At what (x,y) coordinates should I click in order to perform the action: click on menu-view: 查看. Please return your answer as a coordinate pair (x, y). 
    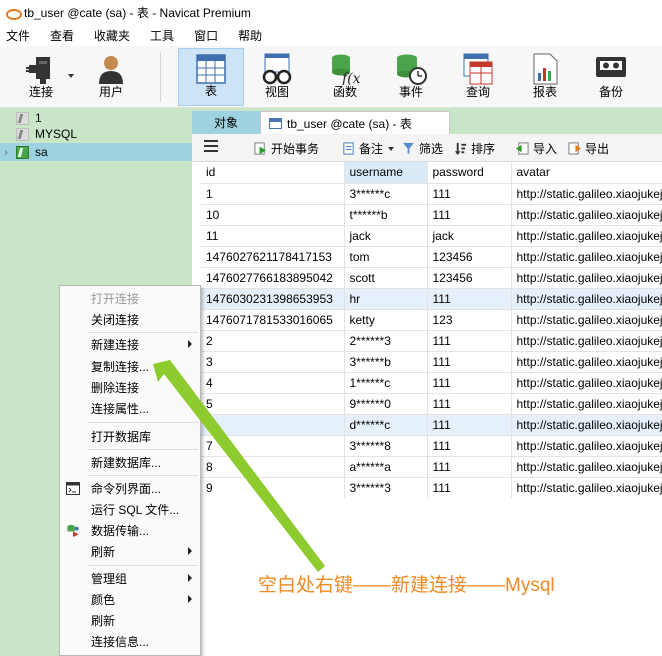
    Looking at the image, I should click on (66, 35).